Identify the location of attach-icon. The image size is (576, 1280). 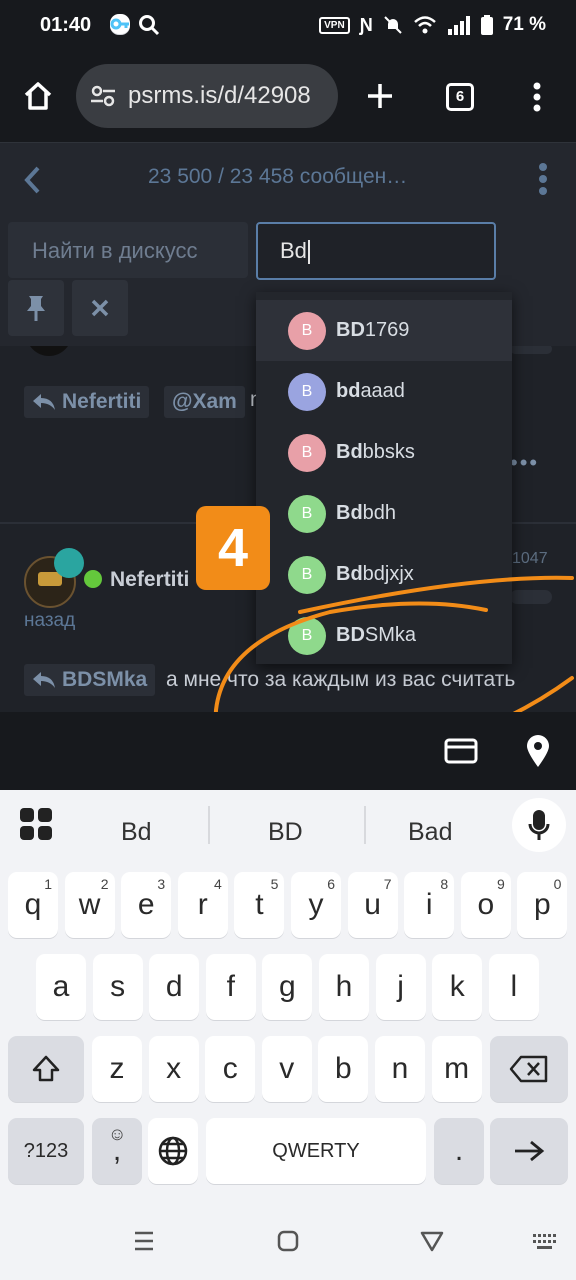
(384, 750).